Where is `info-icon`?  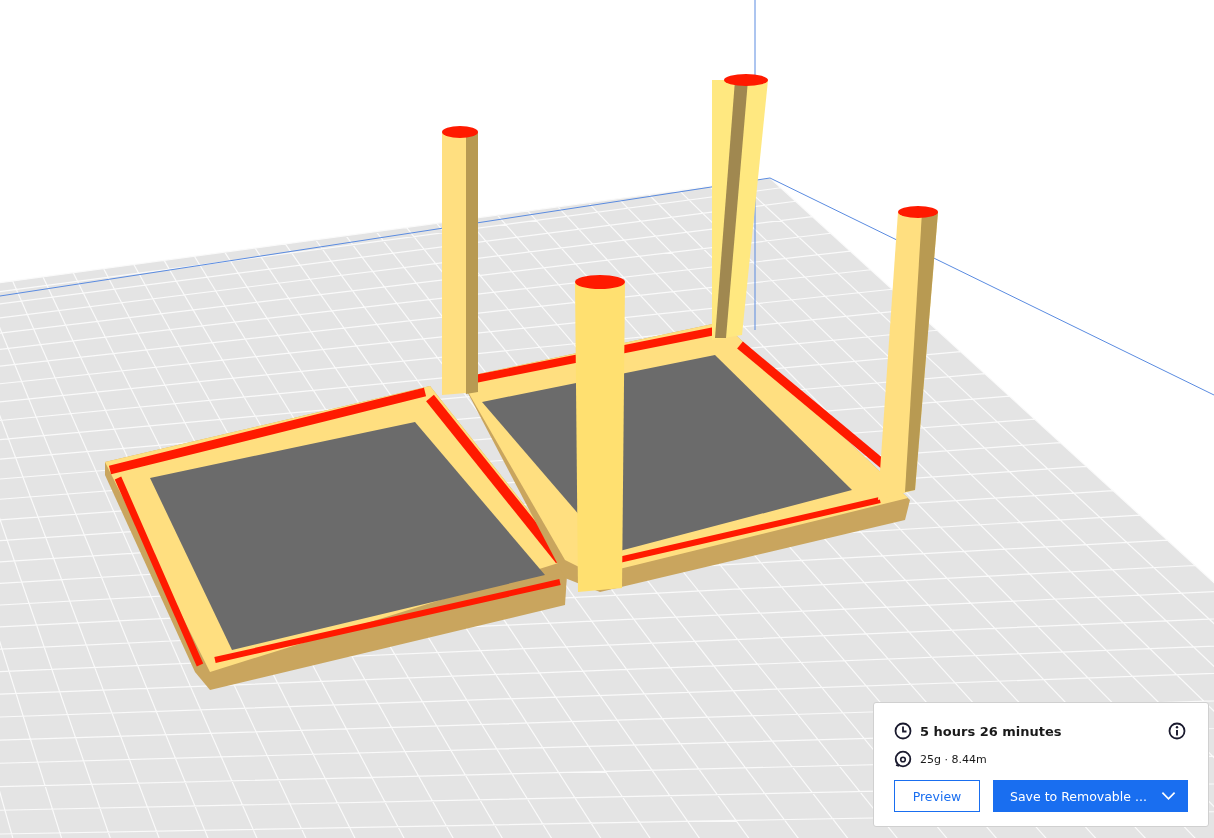
info-icon is located at coordinates (1177, 731).